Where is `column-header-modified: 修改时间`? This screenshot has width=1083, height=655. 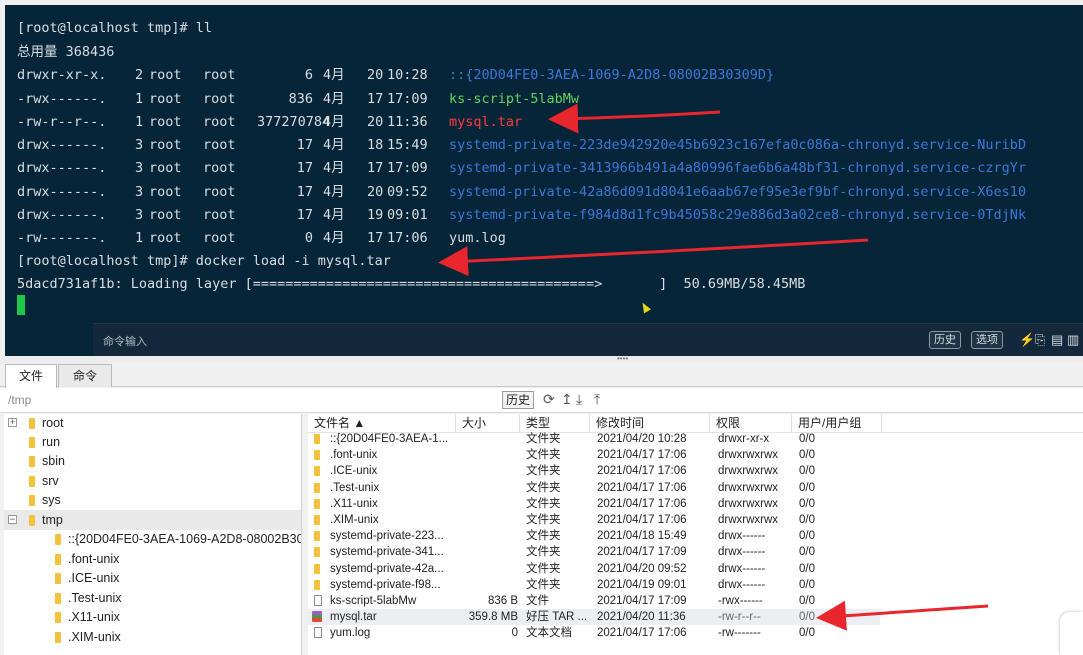 column-header-modified: 修改时间 is located at coordinates (650, 423).